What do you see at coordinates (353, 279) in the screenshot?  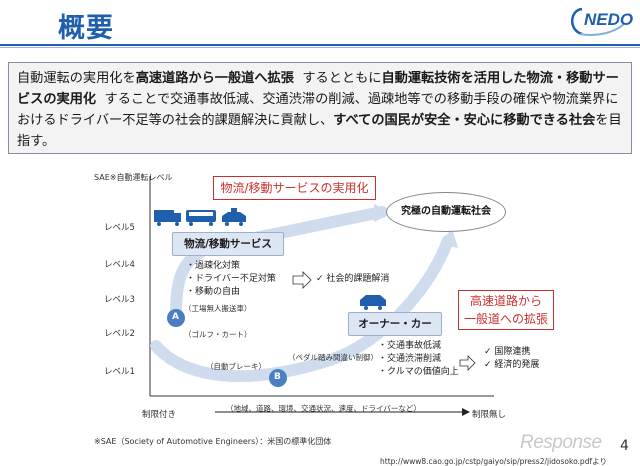 I see `logistics-result: ✓ 社会的課題解消` at bounding box center [353, 279].